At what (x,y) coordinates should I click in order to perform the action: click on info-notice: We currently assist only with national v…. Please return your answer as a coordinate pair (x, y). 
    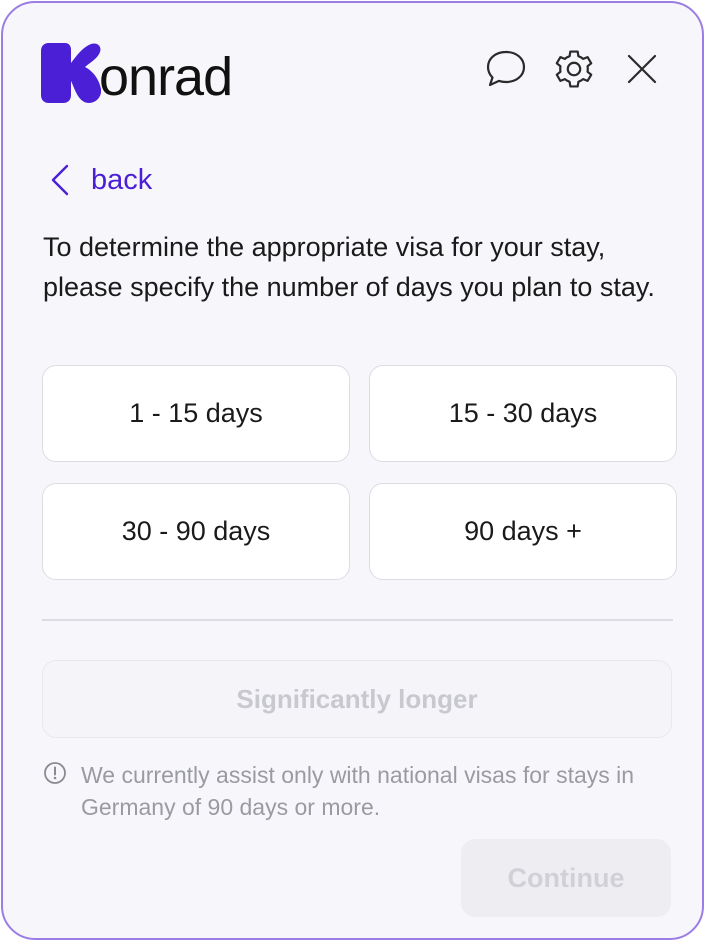
    Looking at the image, I should click on (353, 791).